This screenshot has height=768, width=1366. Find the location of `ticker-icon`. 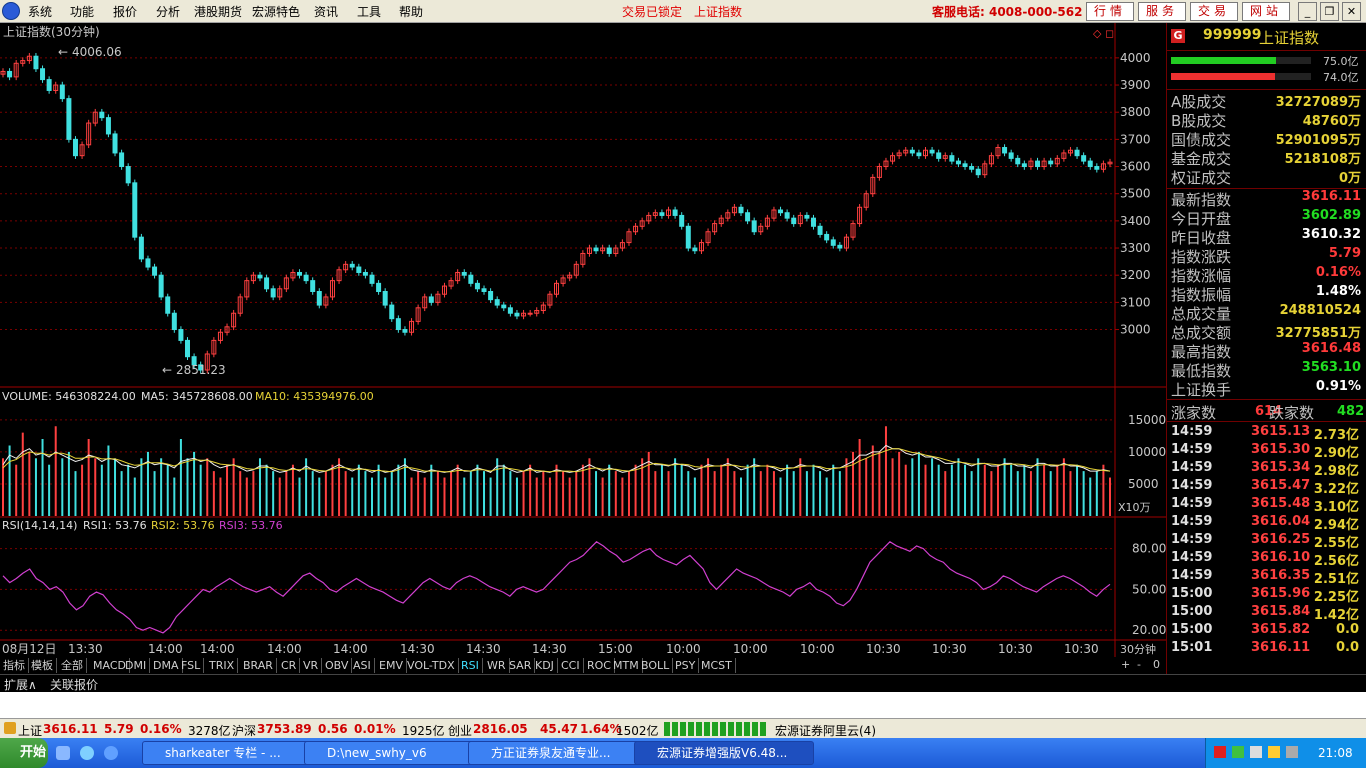

ticker-icon is located at coordinates (10, 728).